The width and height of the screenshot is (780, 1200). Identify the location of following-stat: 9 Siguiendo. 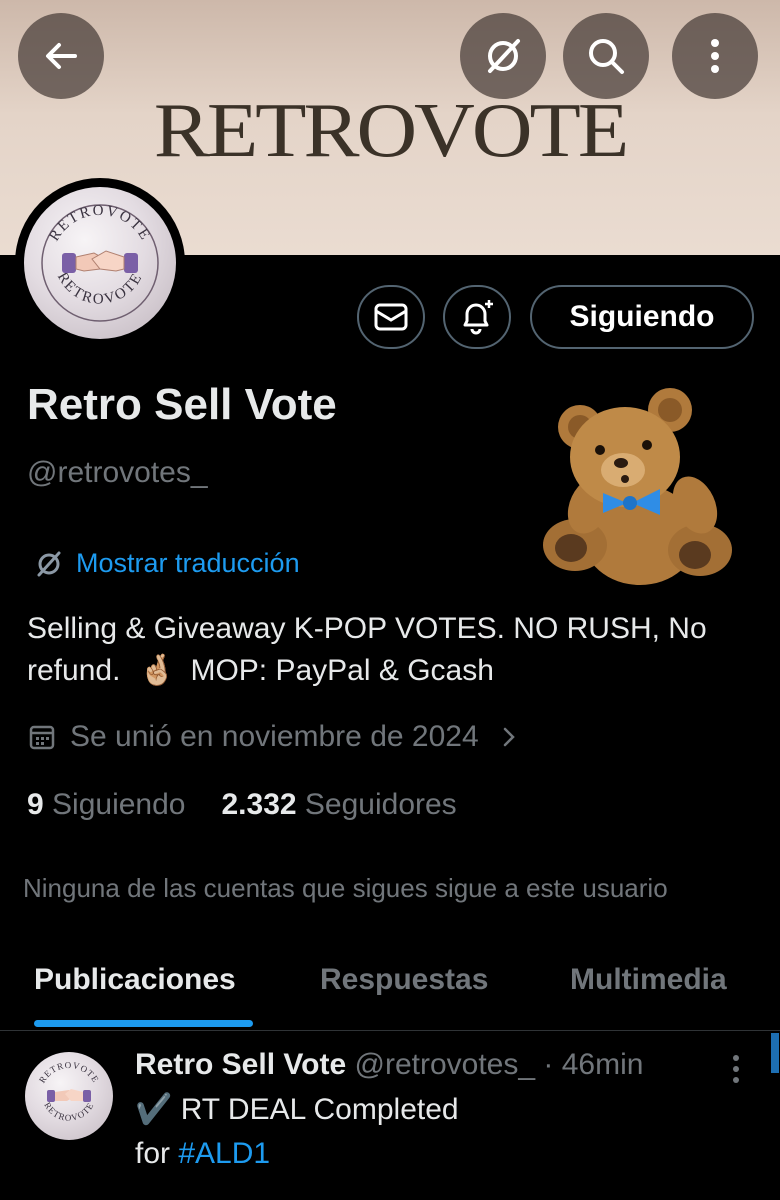
(106, 805).